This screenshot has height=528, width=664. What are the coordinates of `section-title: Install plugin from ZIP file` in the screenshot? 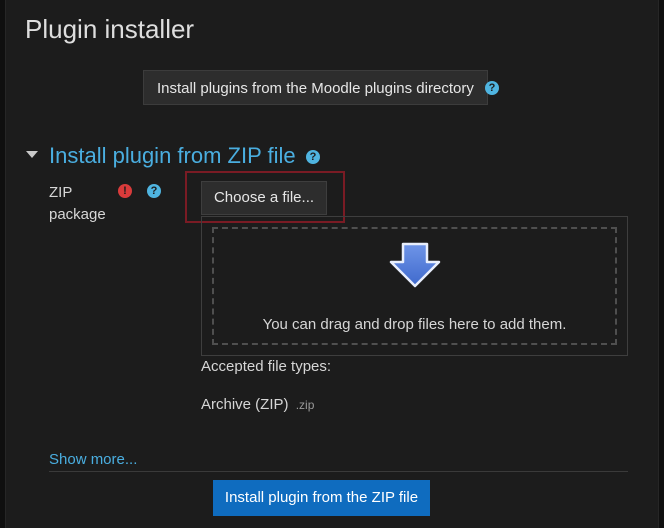 It's located at (172, 156).